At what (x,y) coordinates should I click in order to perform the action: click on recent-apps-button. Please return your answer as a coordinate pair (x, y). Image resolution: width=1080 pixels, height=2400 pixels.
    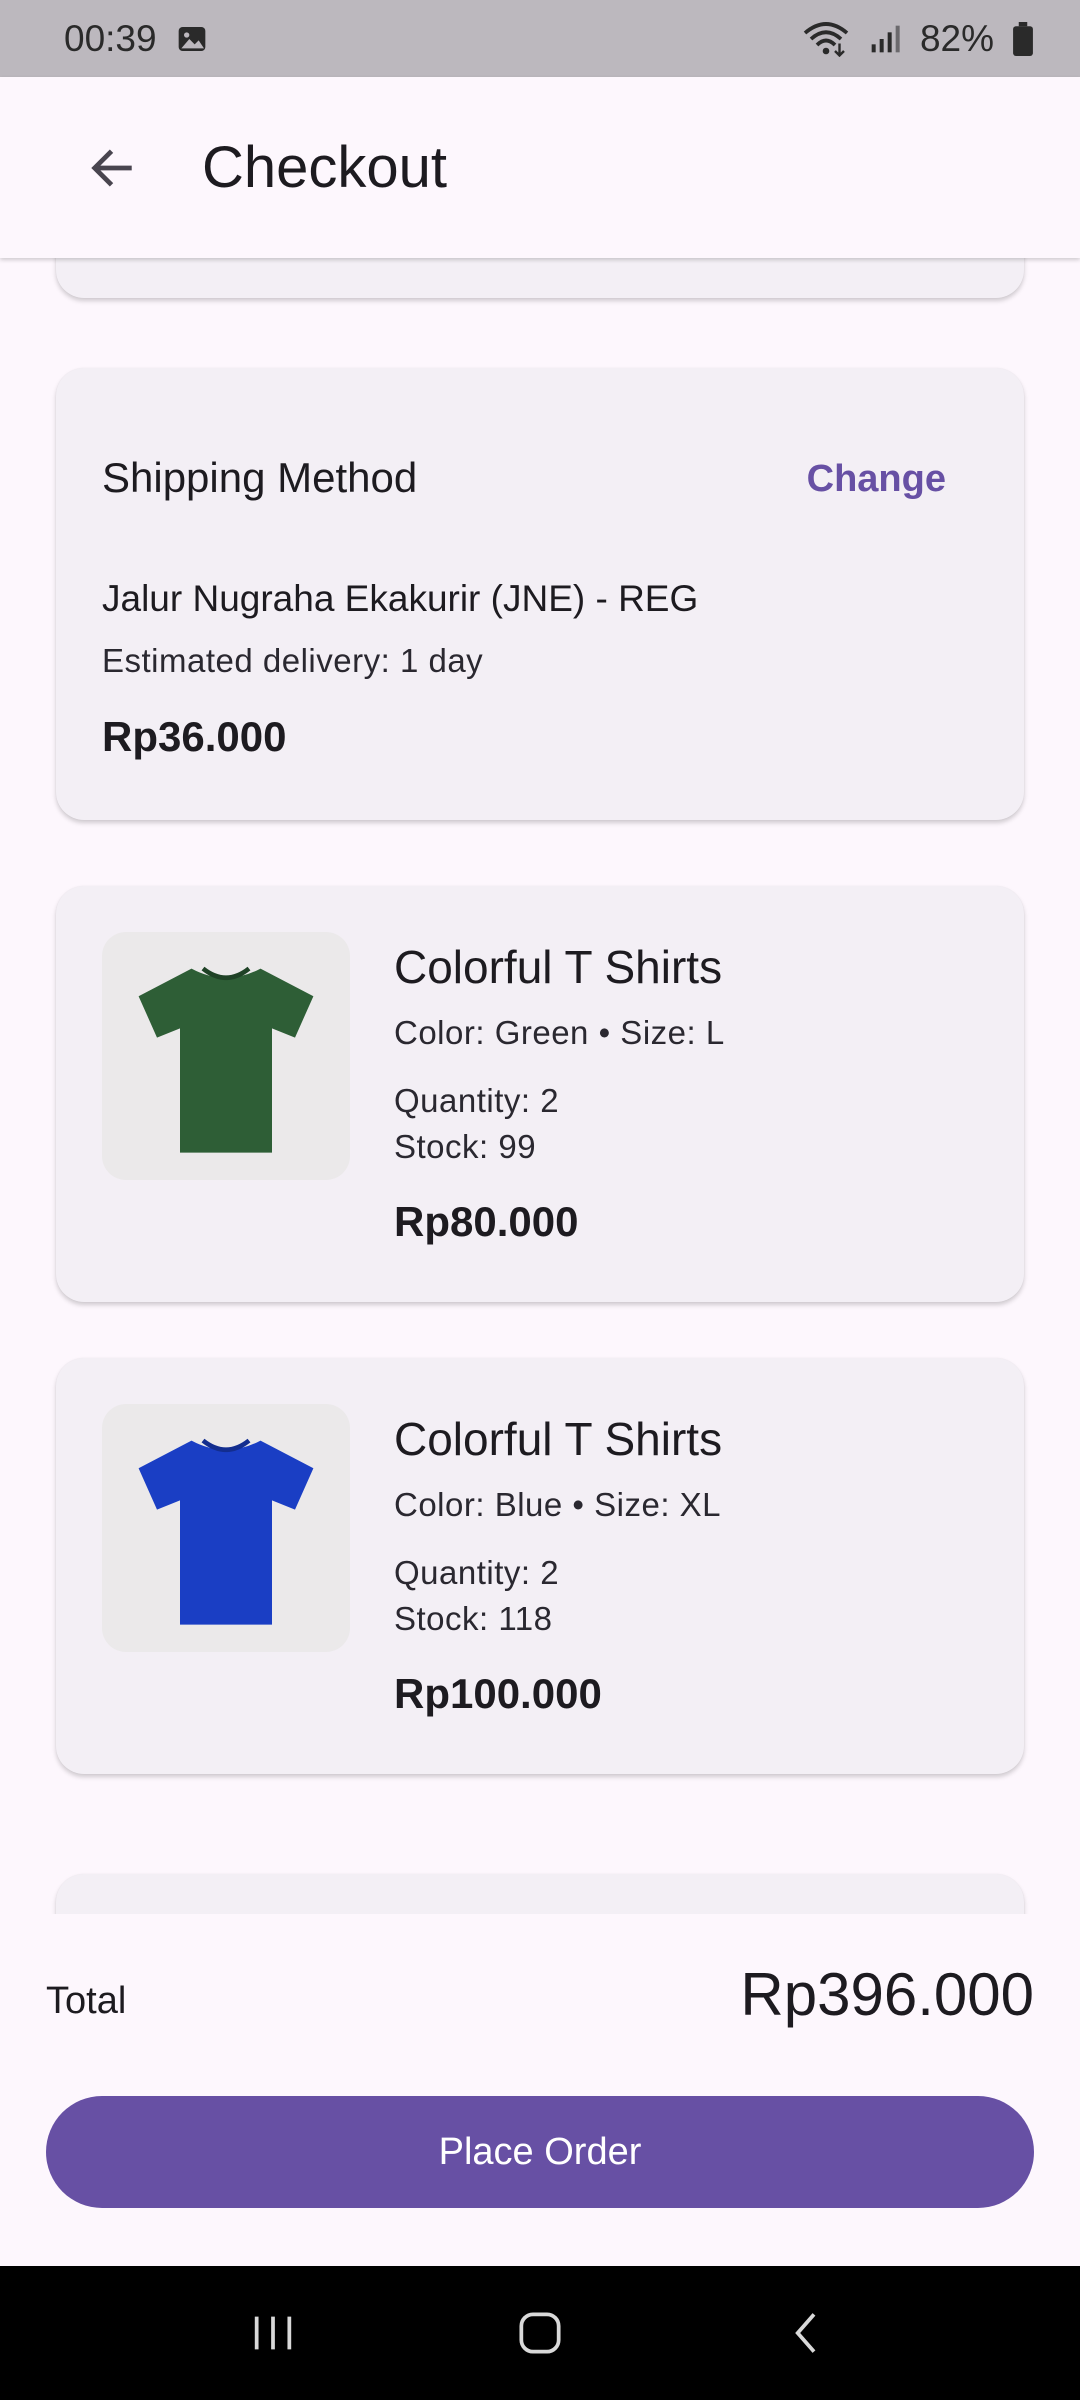
    Looking at the image, I should click on (273, 2333).